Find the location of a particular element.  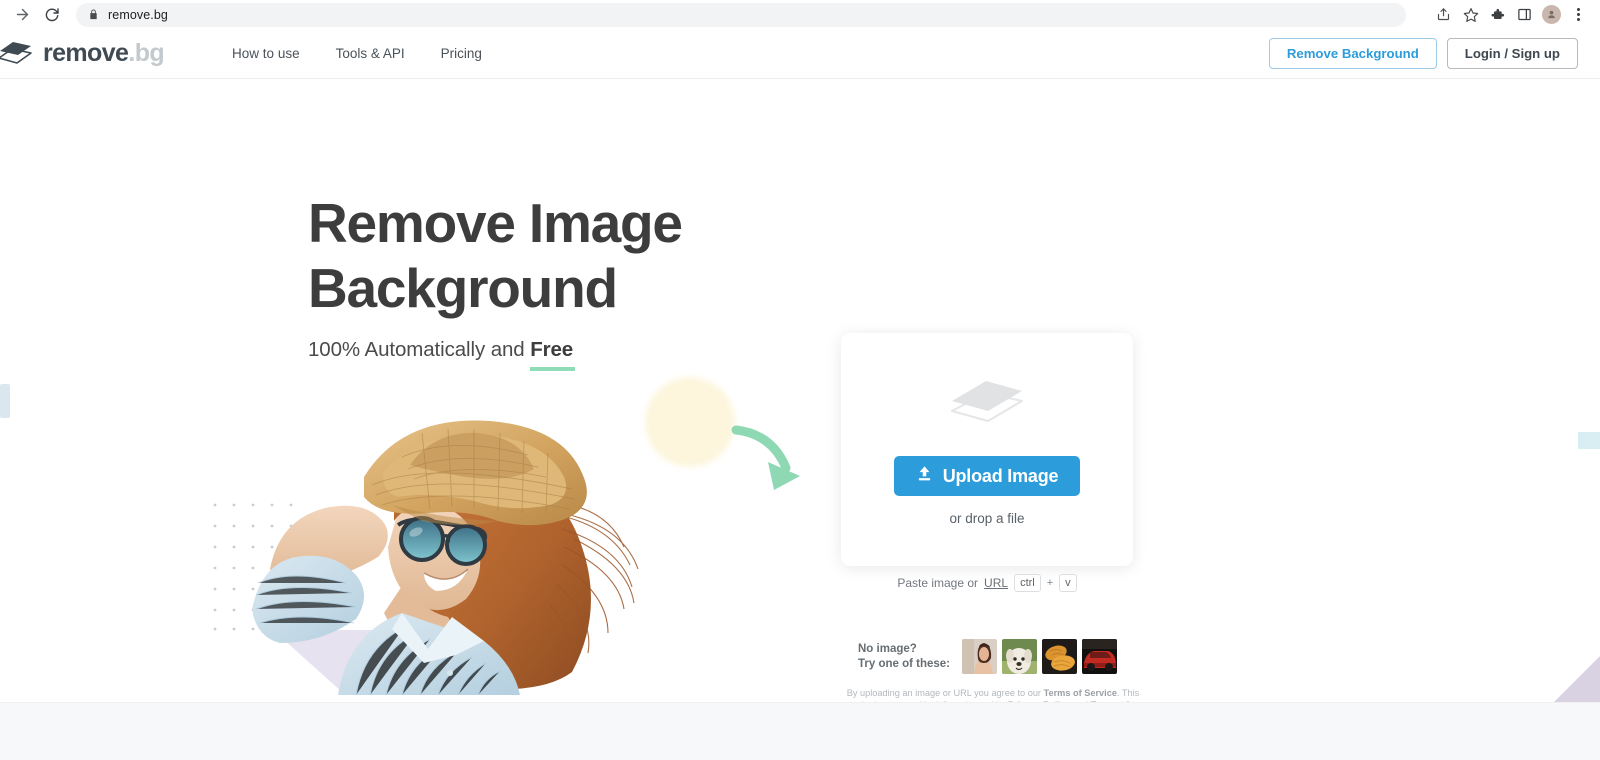

profile-avatar-icon is located at coordinates (1551, 14).